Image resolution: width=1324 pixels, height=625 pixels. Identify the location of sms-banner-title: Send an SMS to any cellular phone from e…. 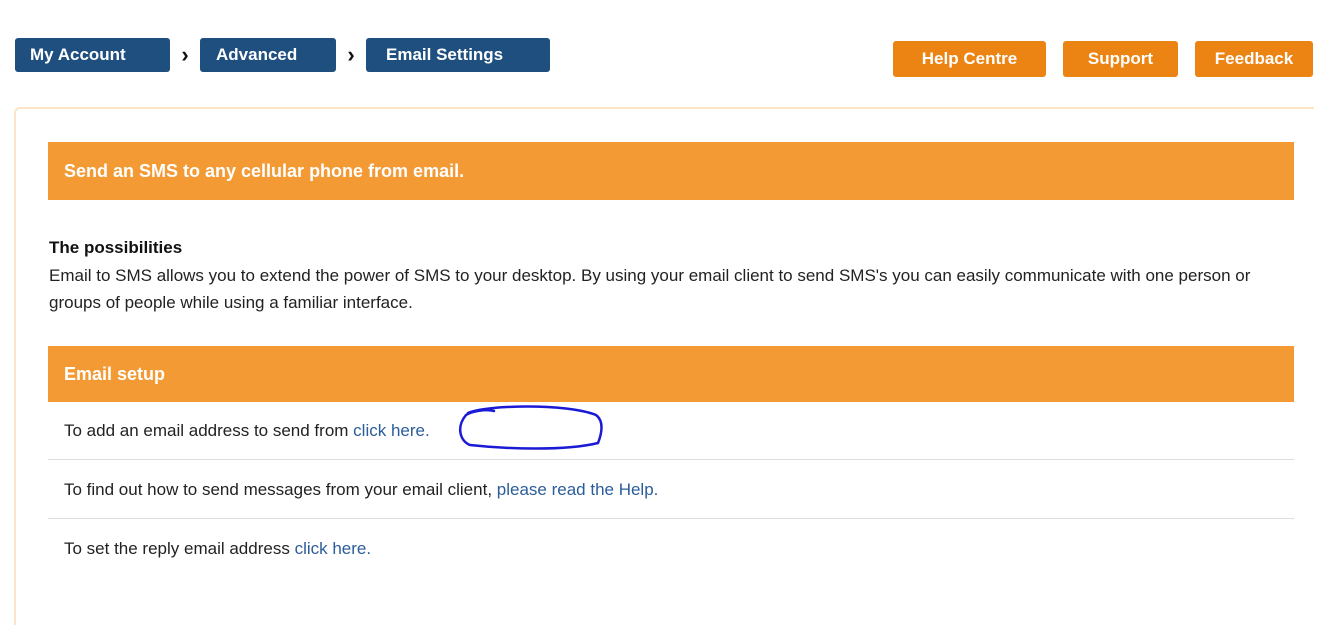
(671, 171).